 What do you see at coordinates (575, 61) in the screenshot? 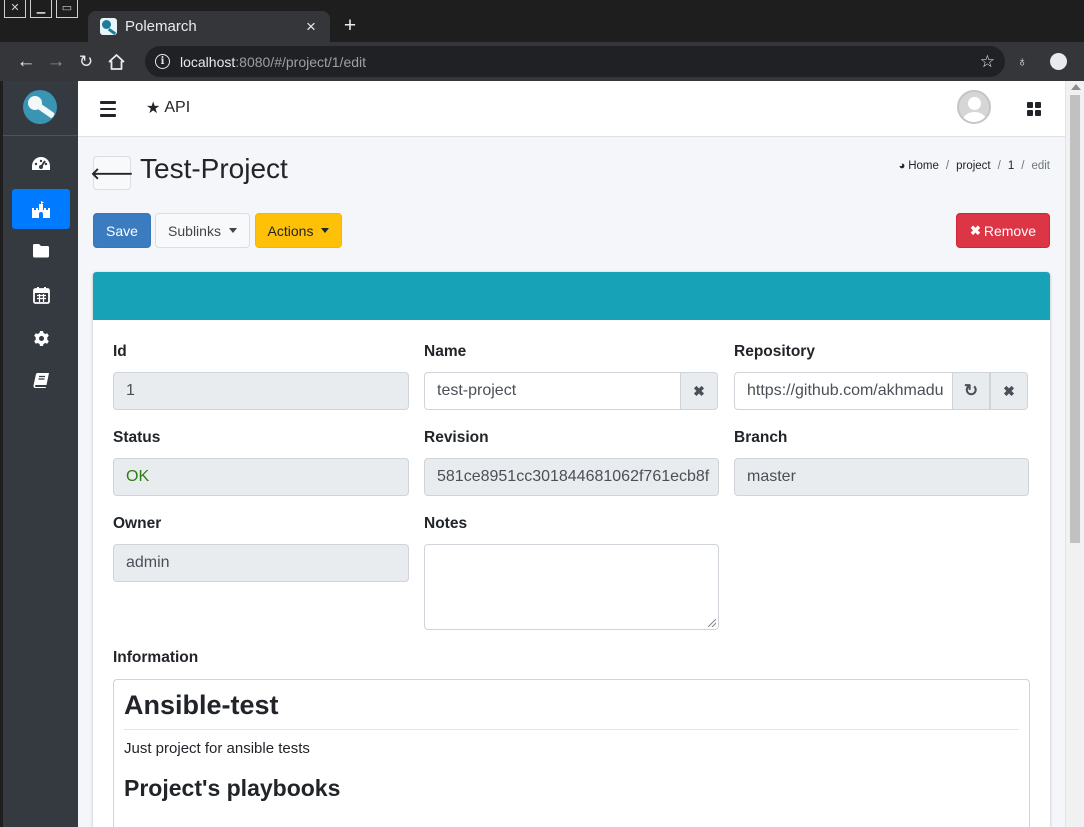
I see `address-bar: i localhost:8080/#/project/1/edit ☆` at bounding box center [575, 61].